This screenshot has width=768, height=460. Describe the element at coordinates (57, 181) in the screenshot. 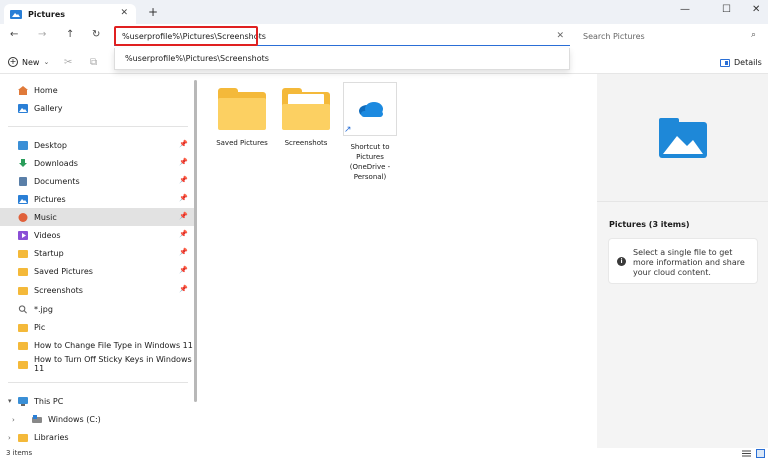

I see `sidebar-item-label: Documents` at that location.